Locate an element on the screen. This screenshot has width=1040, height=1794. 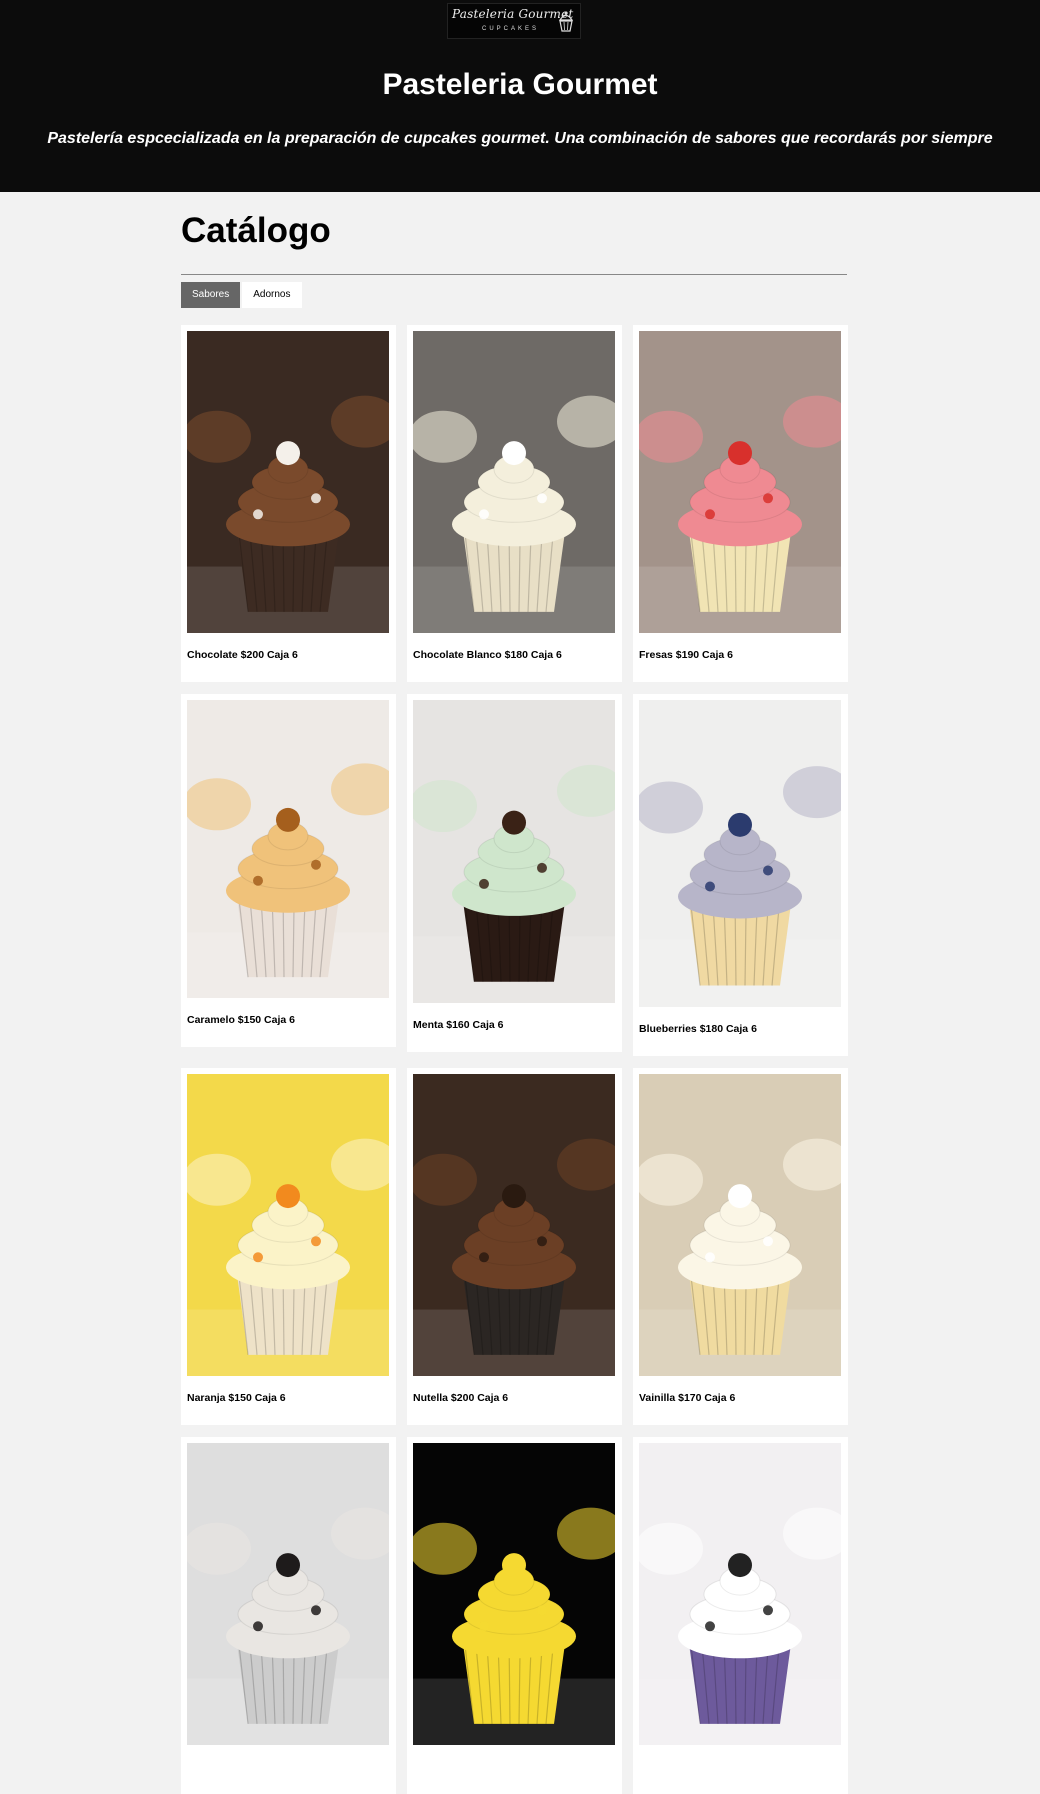
strawberry-cupcake-image is located at coordinates (740, 482).